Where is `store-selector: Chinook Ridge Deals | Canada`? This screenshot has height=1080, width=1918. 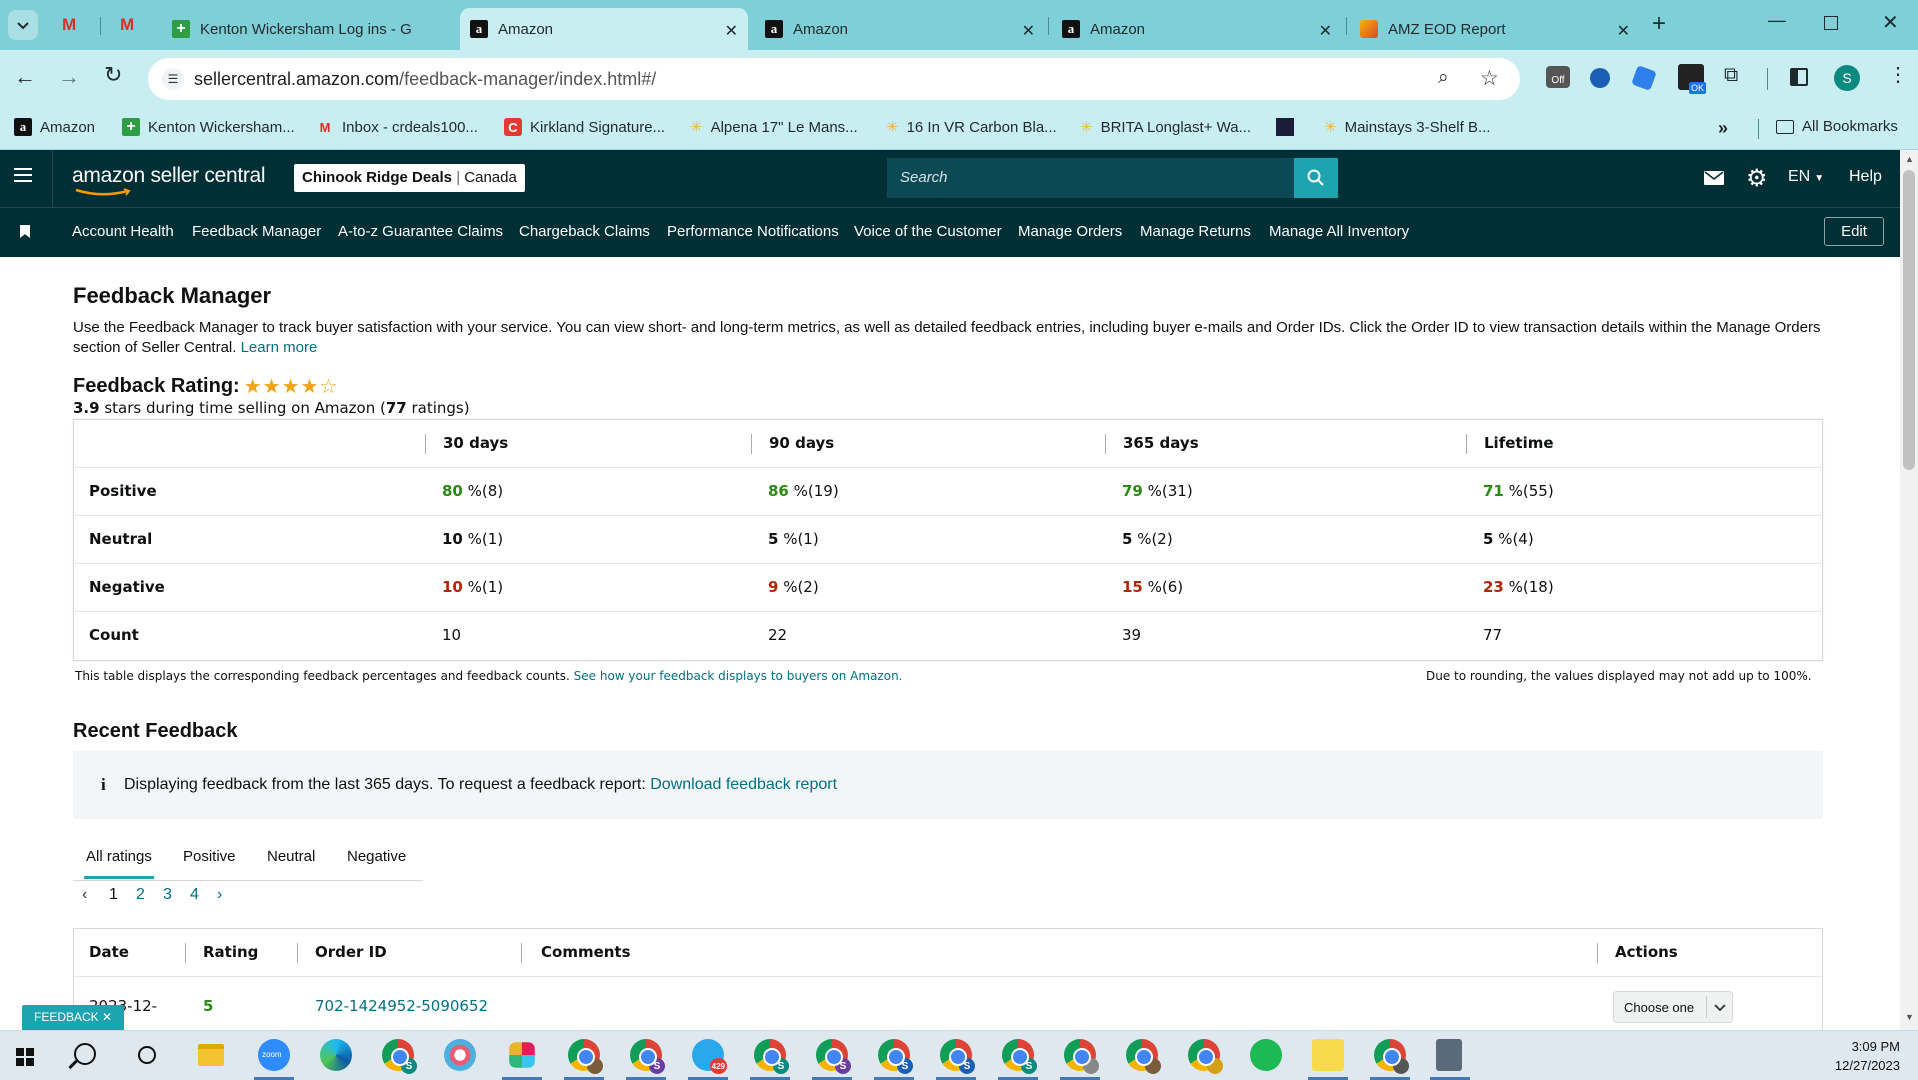
store-selector: Chinook Ridge Deals | Canada is located at coordinates (409, 178).